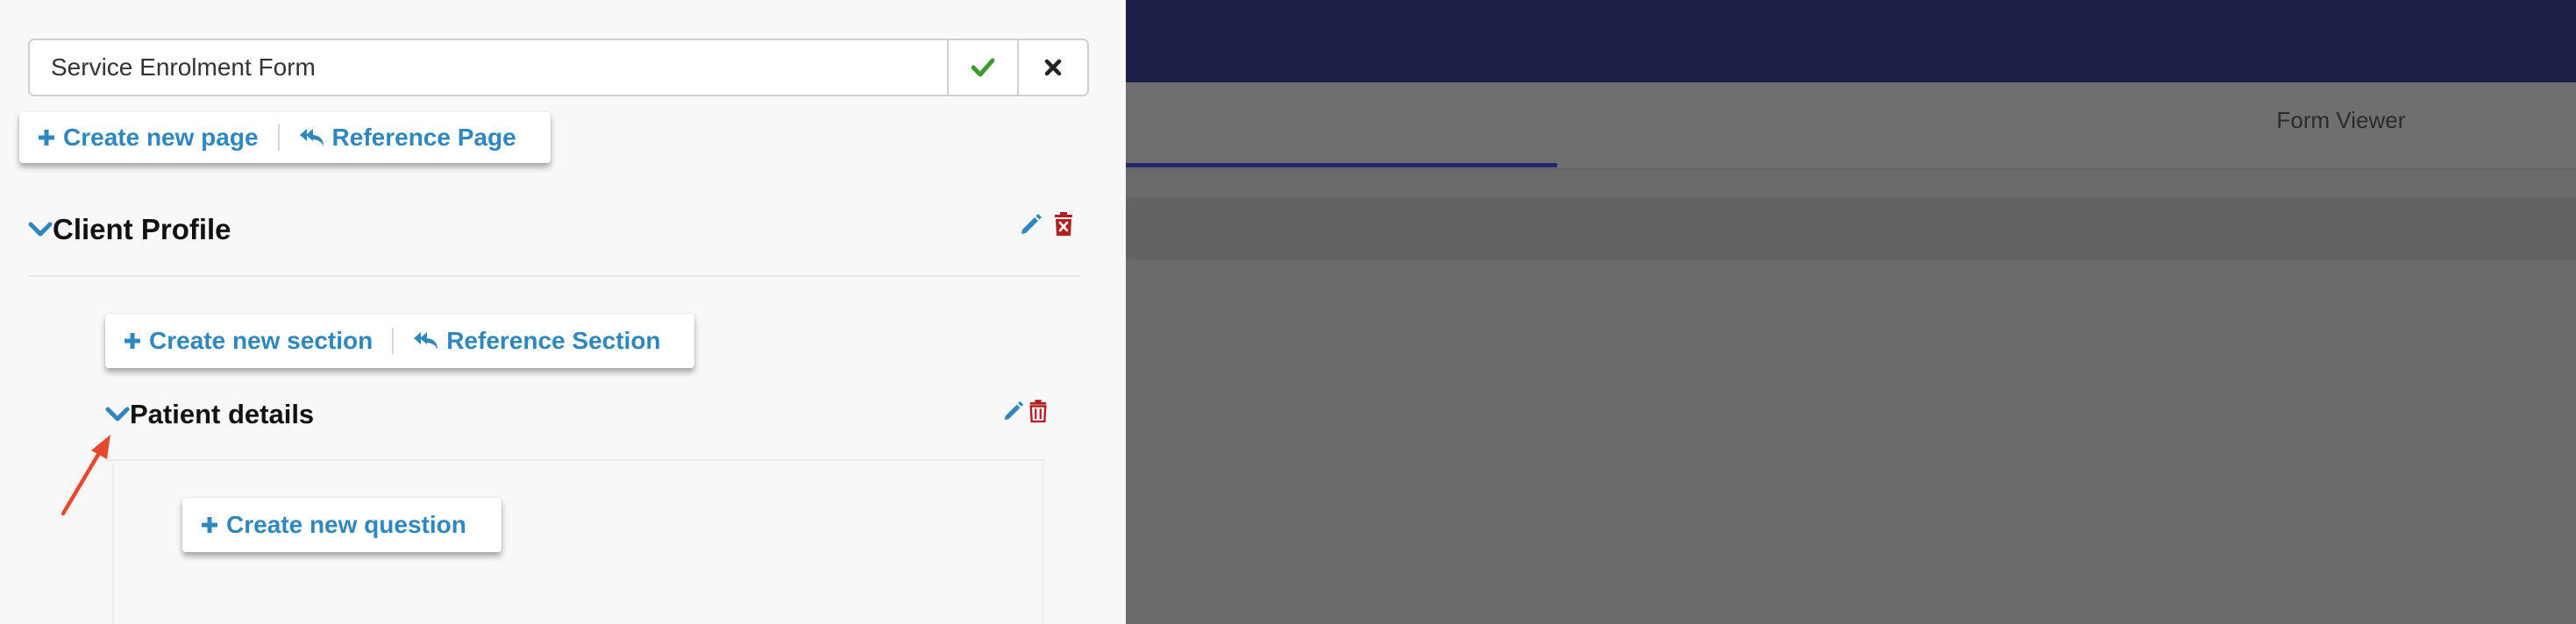 This screenshot has width=2576, height=624. I want to click on create-new-page-label: Create new page, so click(161, 137).